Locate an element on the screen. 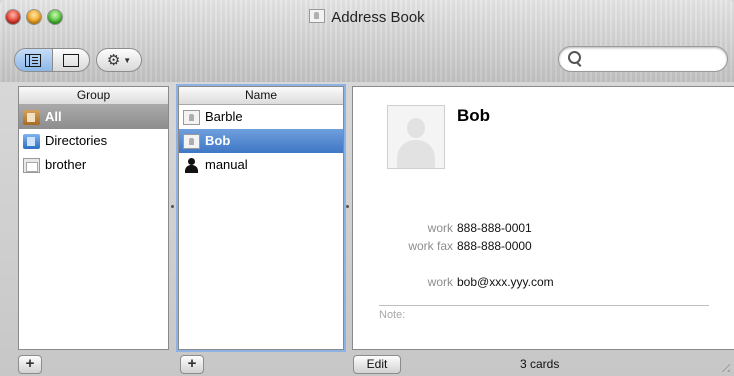 This screenshot has height=376, width=734. folder-icon is located at coordinates (31, 117).